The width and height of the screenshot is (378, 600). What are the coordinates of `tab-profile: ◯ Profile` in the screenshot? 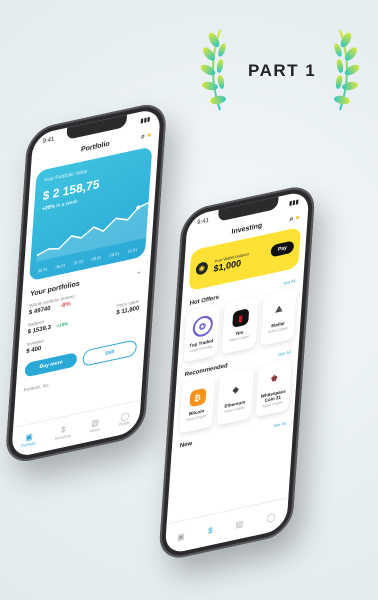 It's located at (124, 419).